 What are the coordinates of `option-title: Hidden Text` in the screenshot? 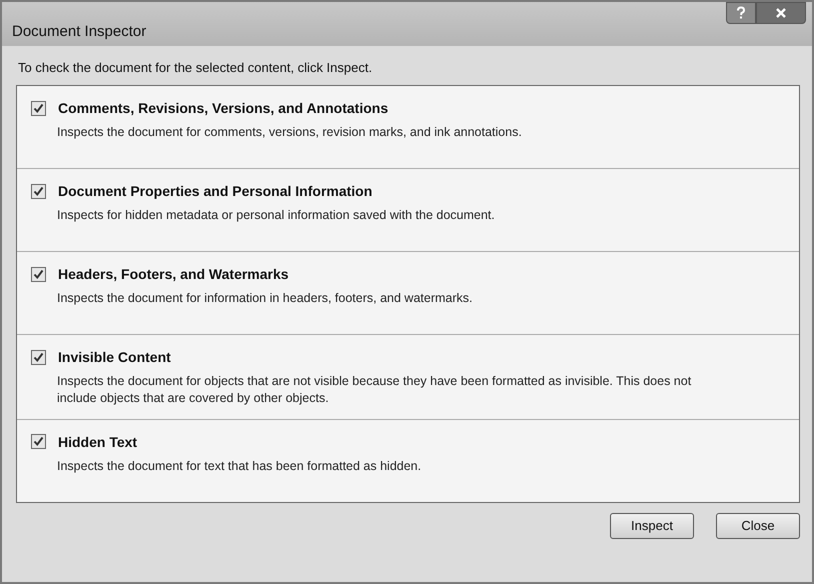 It's located at (98, 442).